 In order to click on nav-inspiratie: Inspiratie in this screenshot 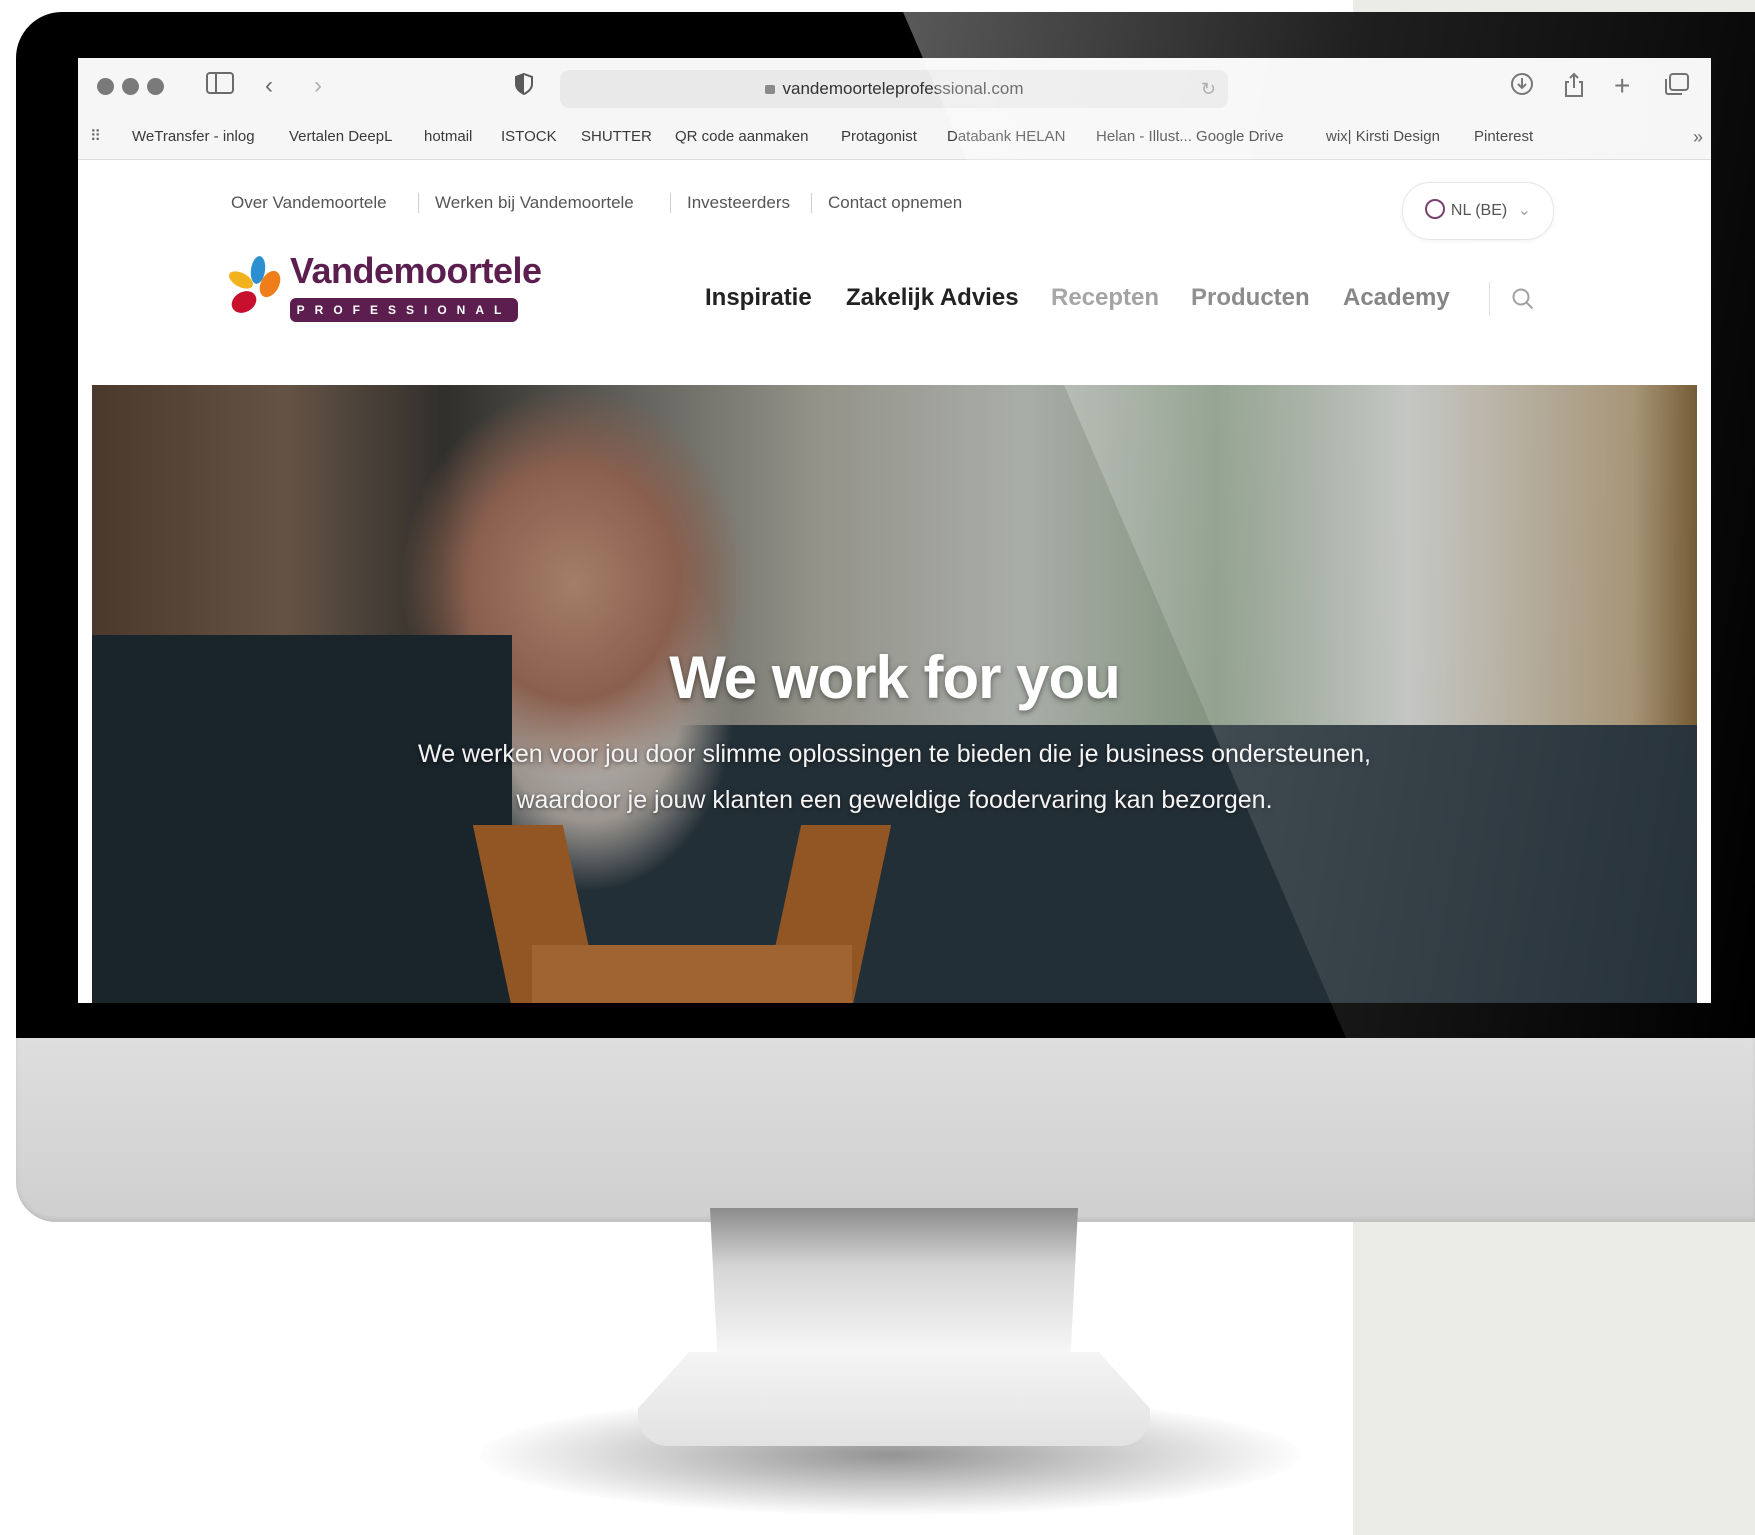, I will do `click(758, 298)`.